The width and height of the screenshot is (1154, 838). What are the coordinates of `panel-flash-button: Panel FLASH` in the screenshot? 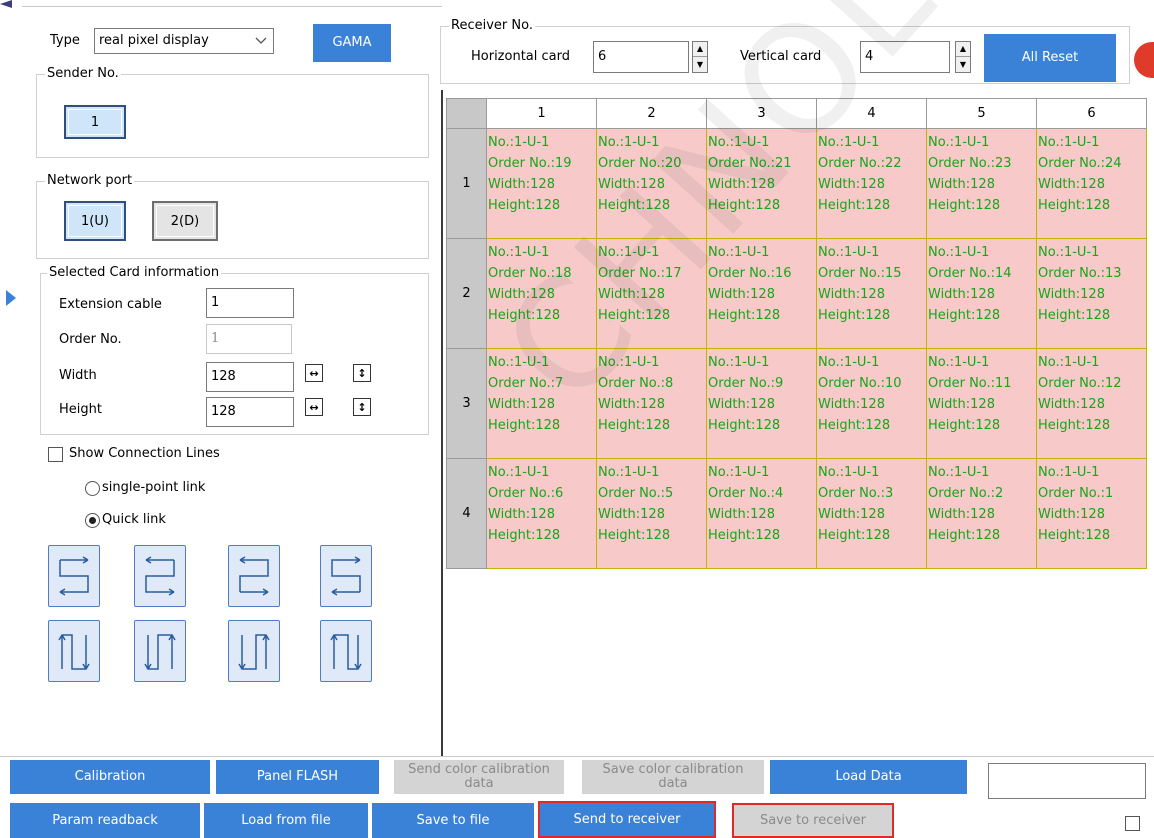 It's located at (297, 777).